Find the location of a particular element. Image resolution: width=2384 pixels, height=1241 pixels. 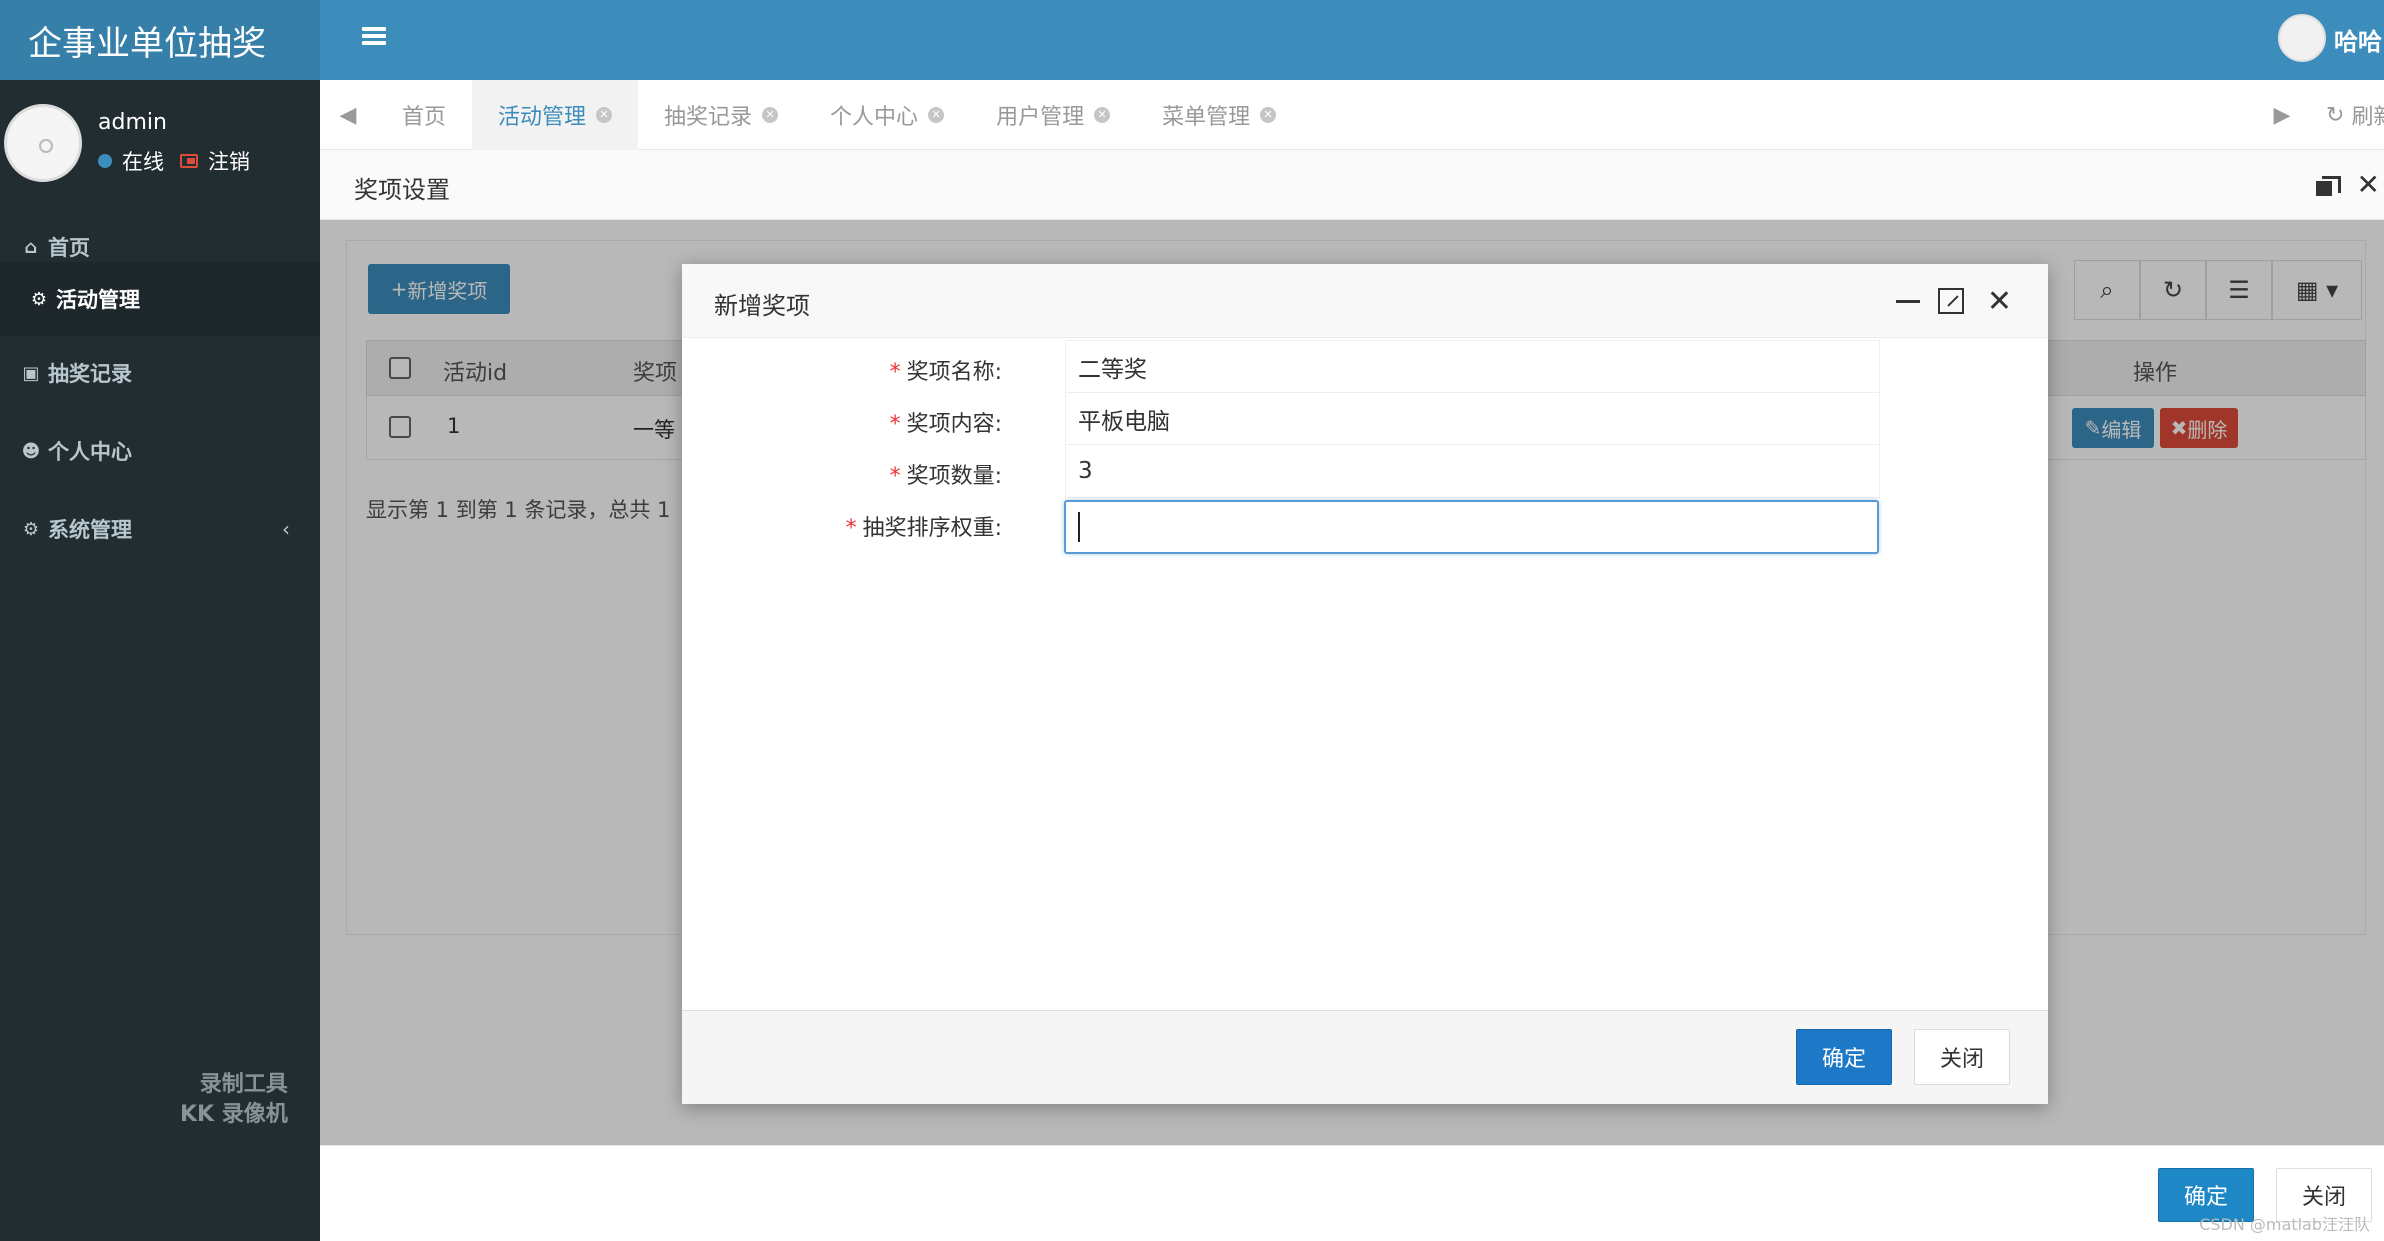

users-icon: ☻ is located at coordinates (31, 451).